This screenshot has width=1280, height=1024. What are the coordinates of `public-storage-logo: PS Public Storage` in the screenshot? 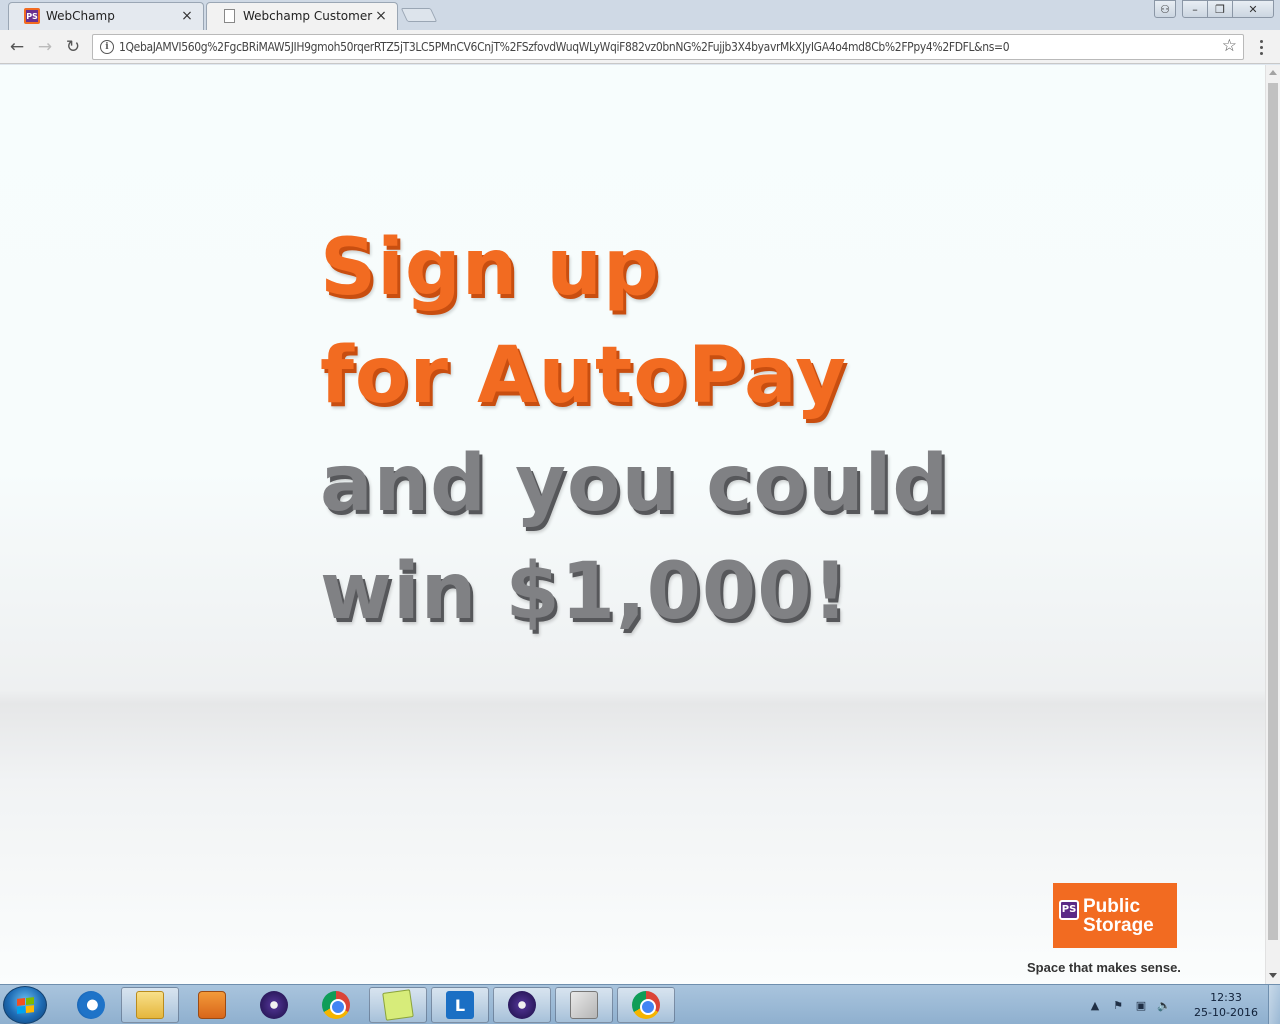 It's located at (1115, 915).